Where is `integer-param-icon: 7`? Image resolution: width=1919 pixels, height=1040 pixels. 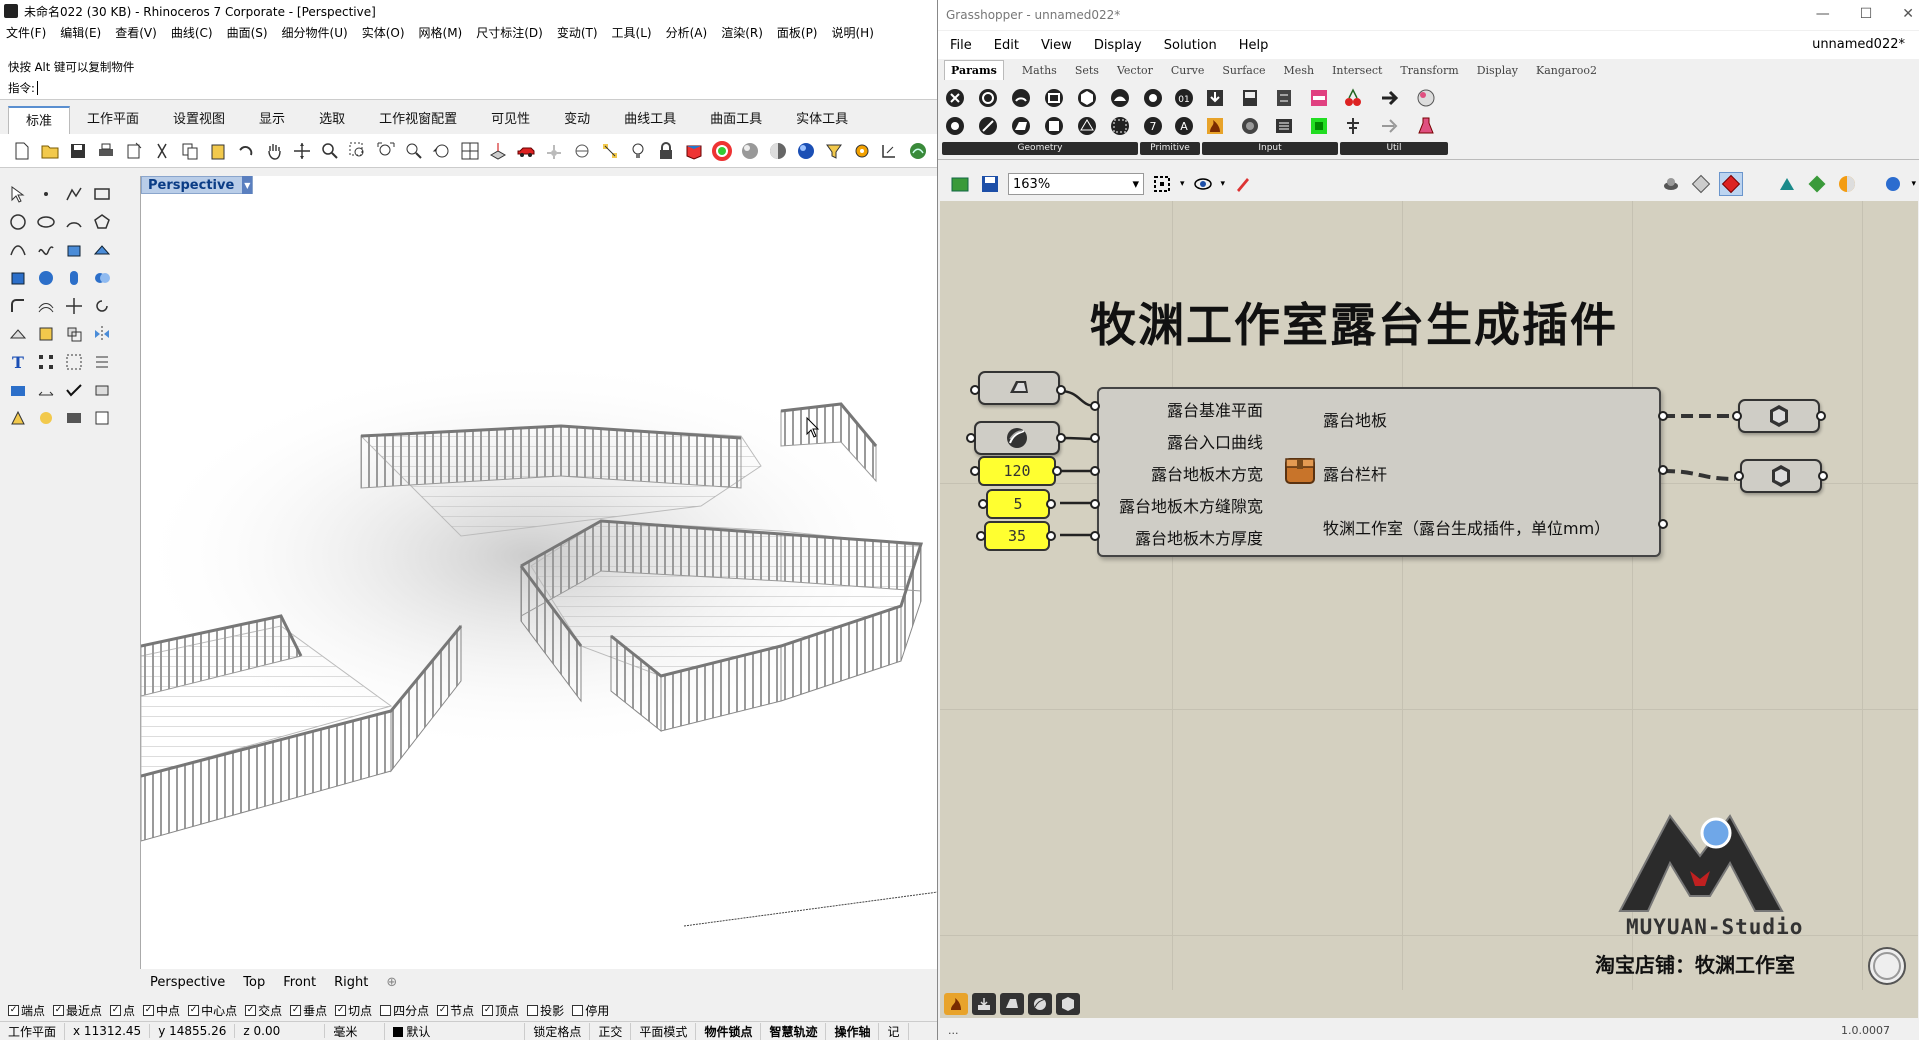 integer-param-icon: 7 is located at coordinates (1153, 126).